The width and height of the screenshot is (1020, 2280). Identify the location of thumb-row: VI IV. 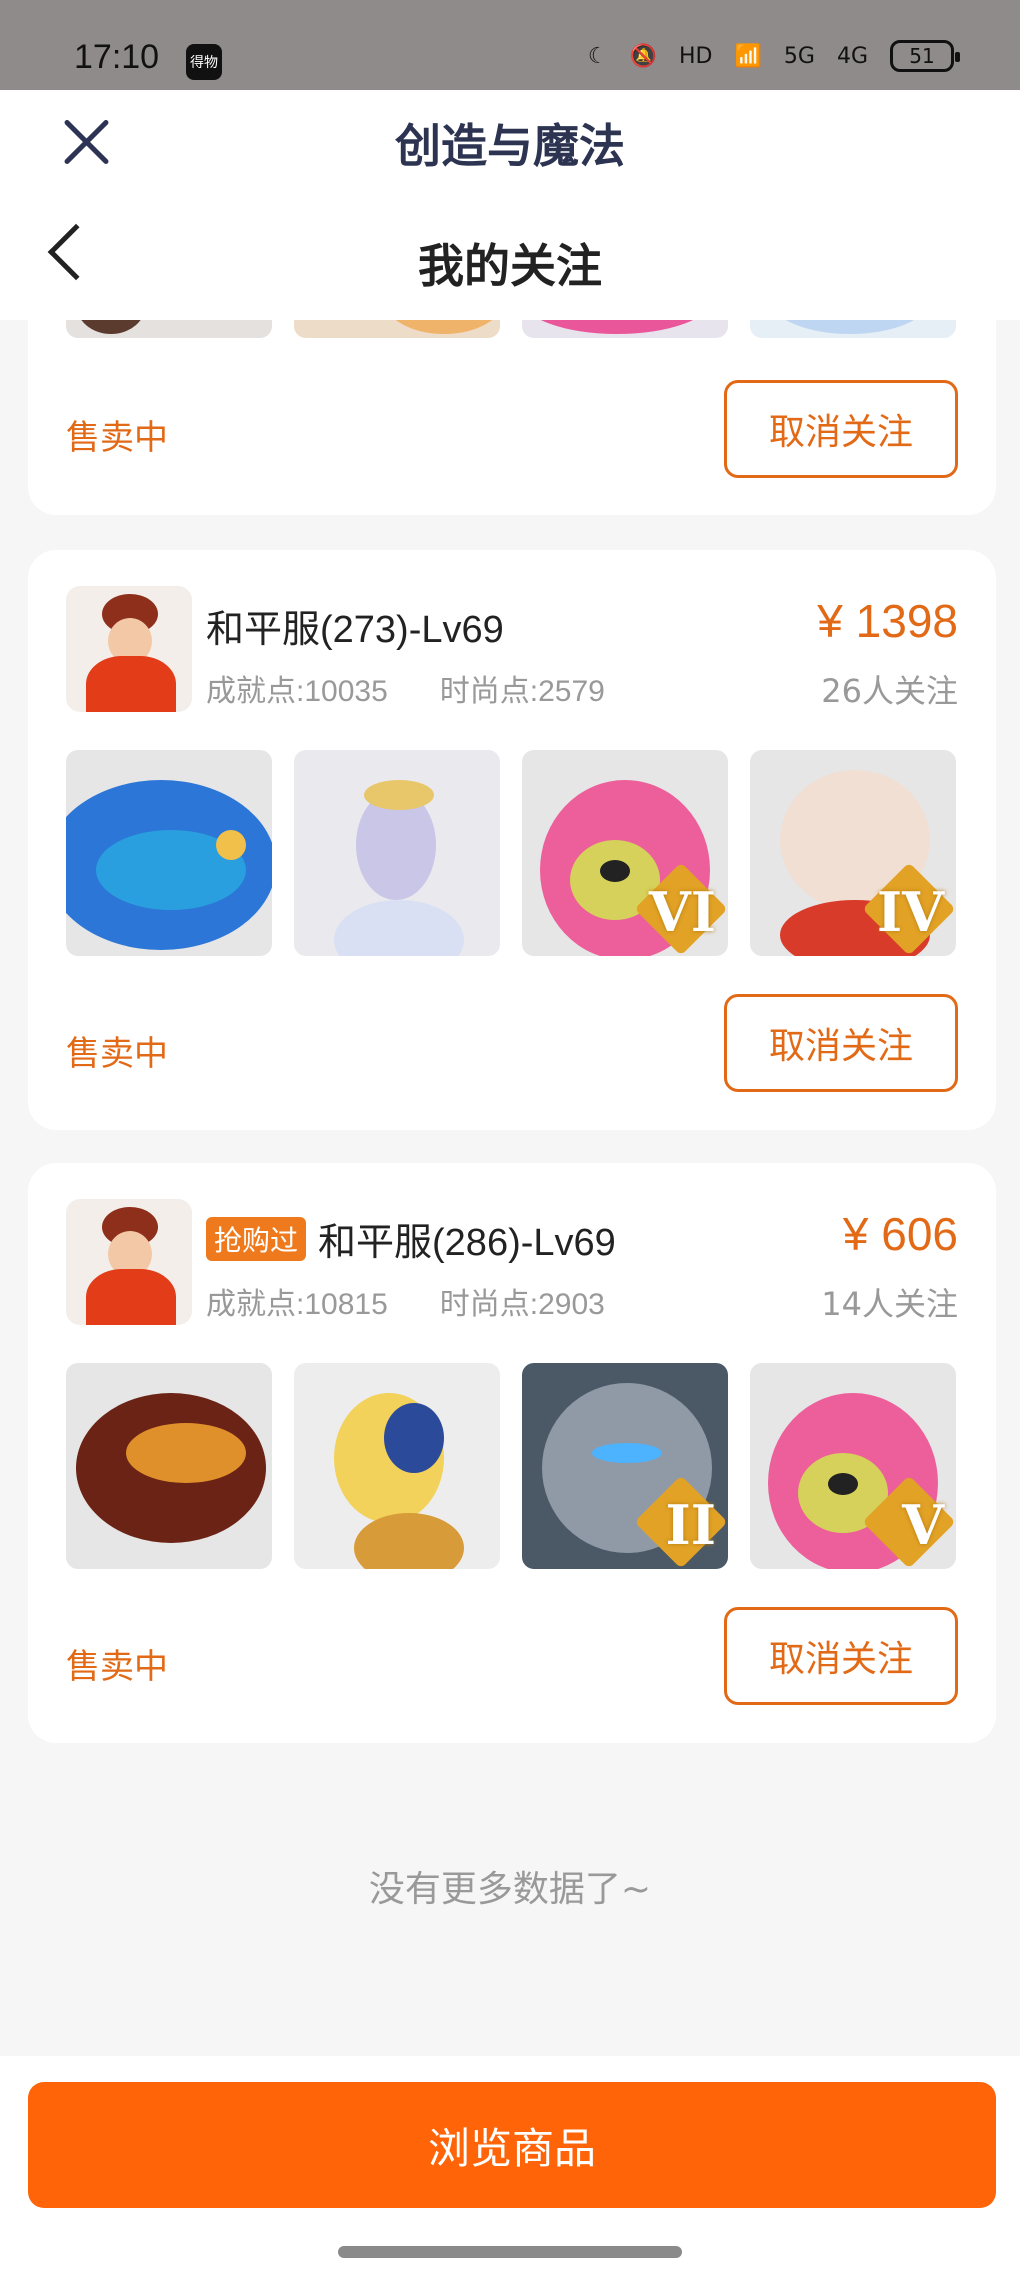
(511, 853).